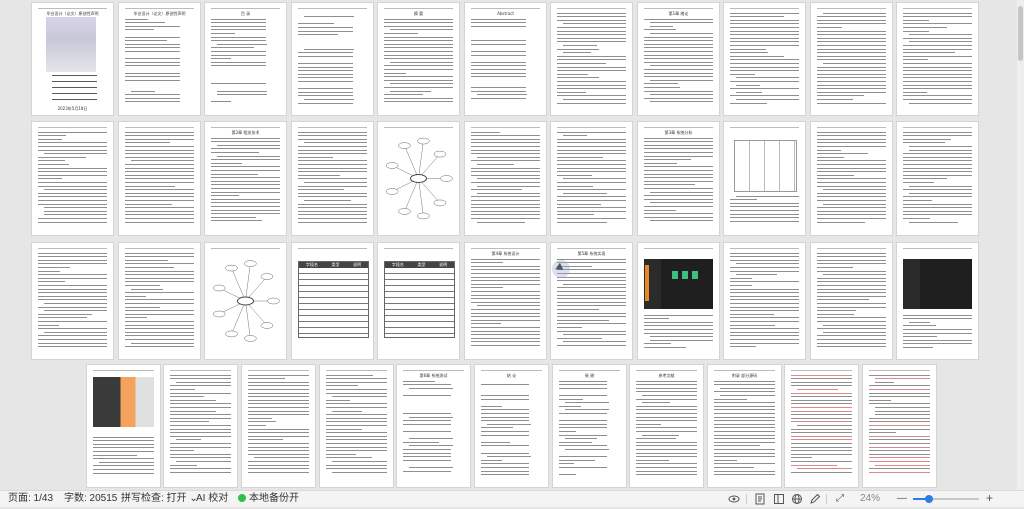  Describe the element at coordinates (245, 59) in the screenshot. I see `page-thumbnail: 目 录` at that location.